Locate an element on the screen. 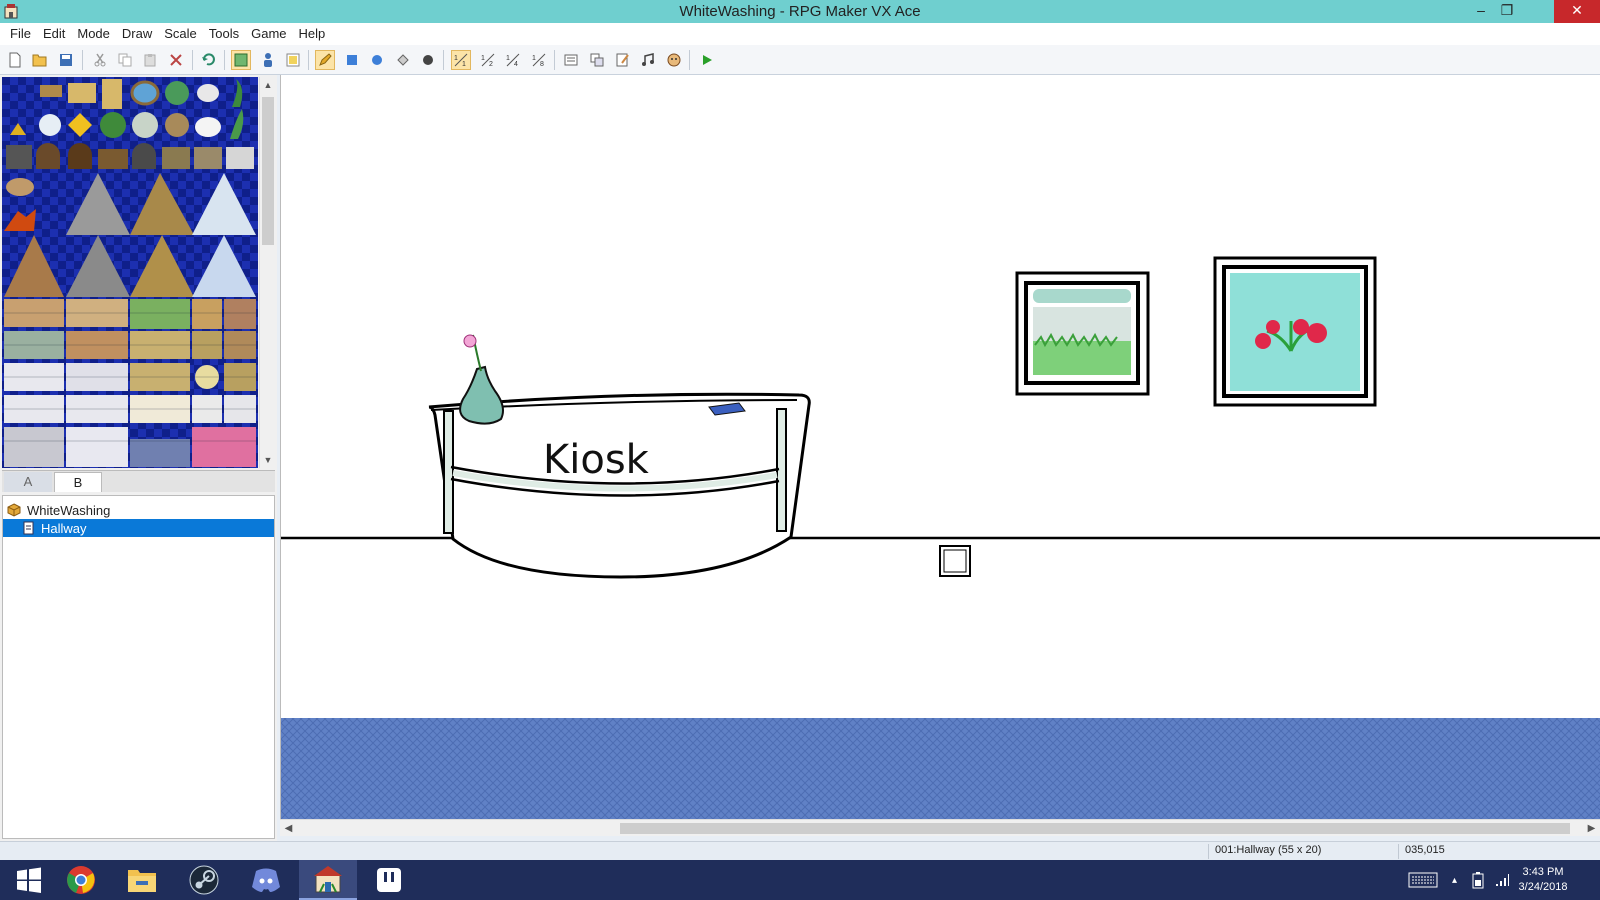 Image resolution: width=1600 pixels, height=900 pixels. scale-1-8-icon: 18 is located at coordinates (539, 60).